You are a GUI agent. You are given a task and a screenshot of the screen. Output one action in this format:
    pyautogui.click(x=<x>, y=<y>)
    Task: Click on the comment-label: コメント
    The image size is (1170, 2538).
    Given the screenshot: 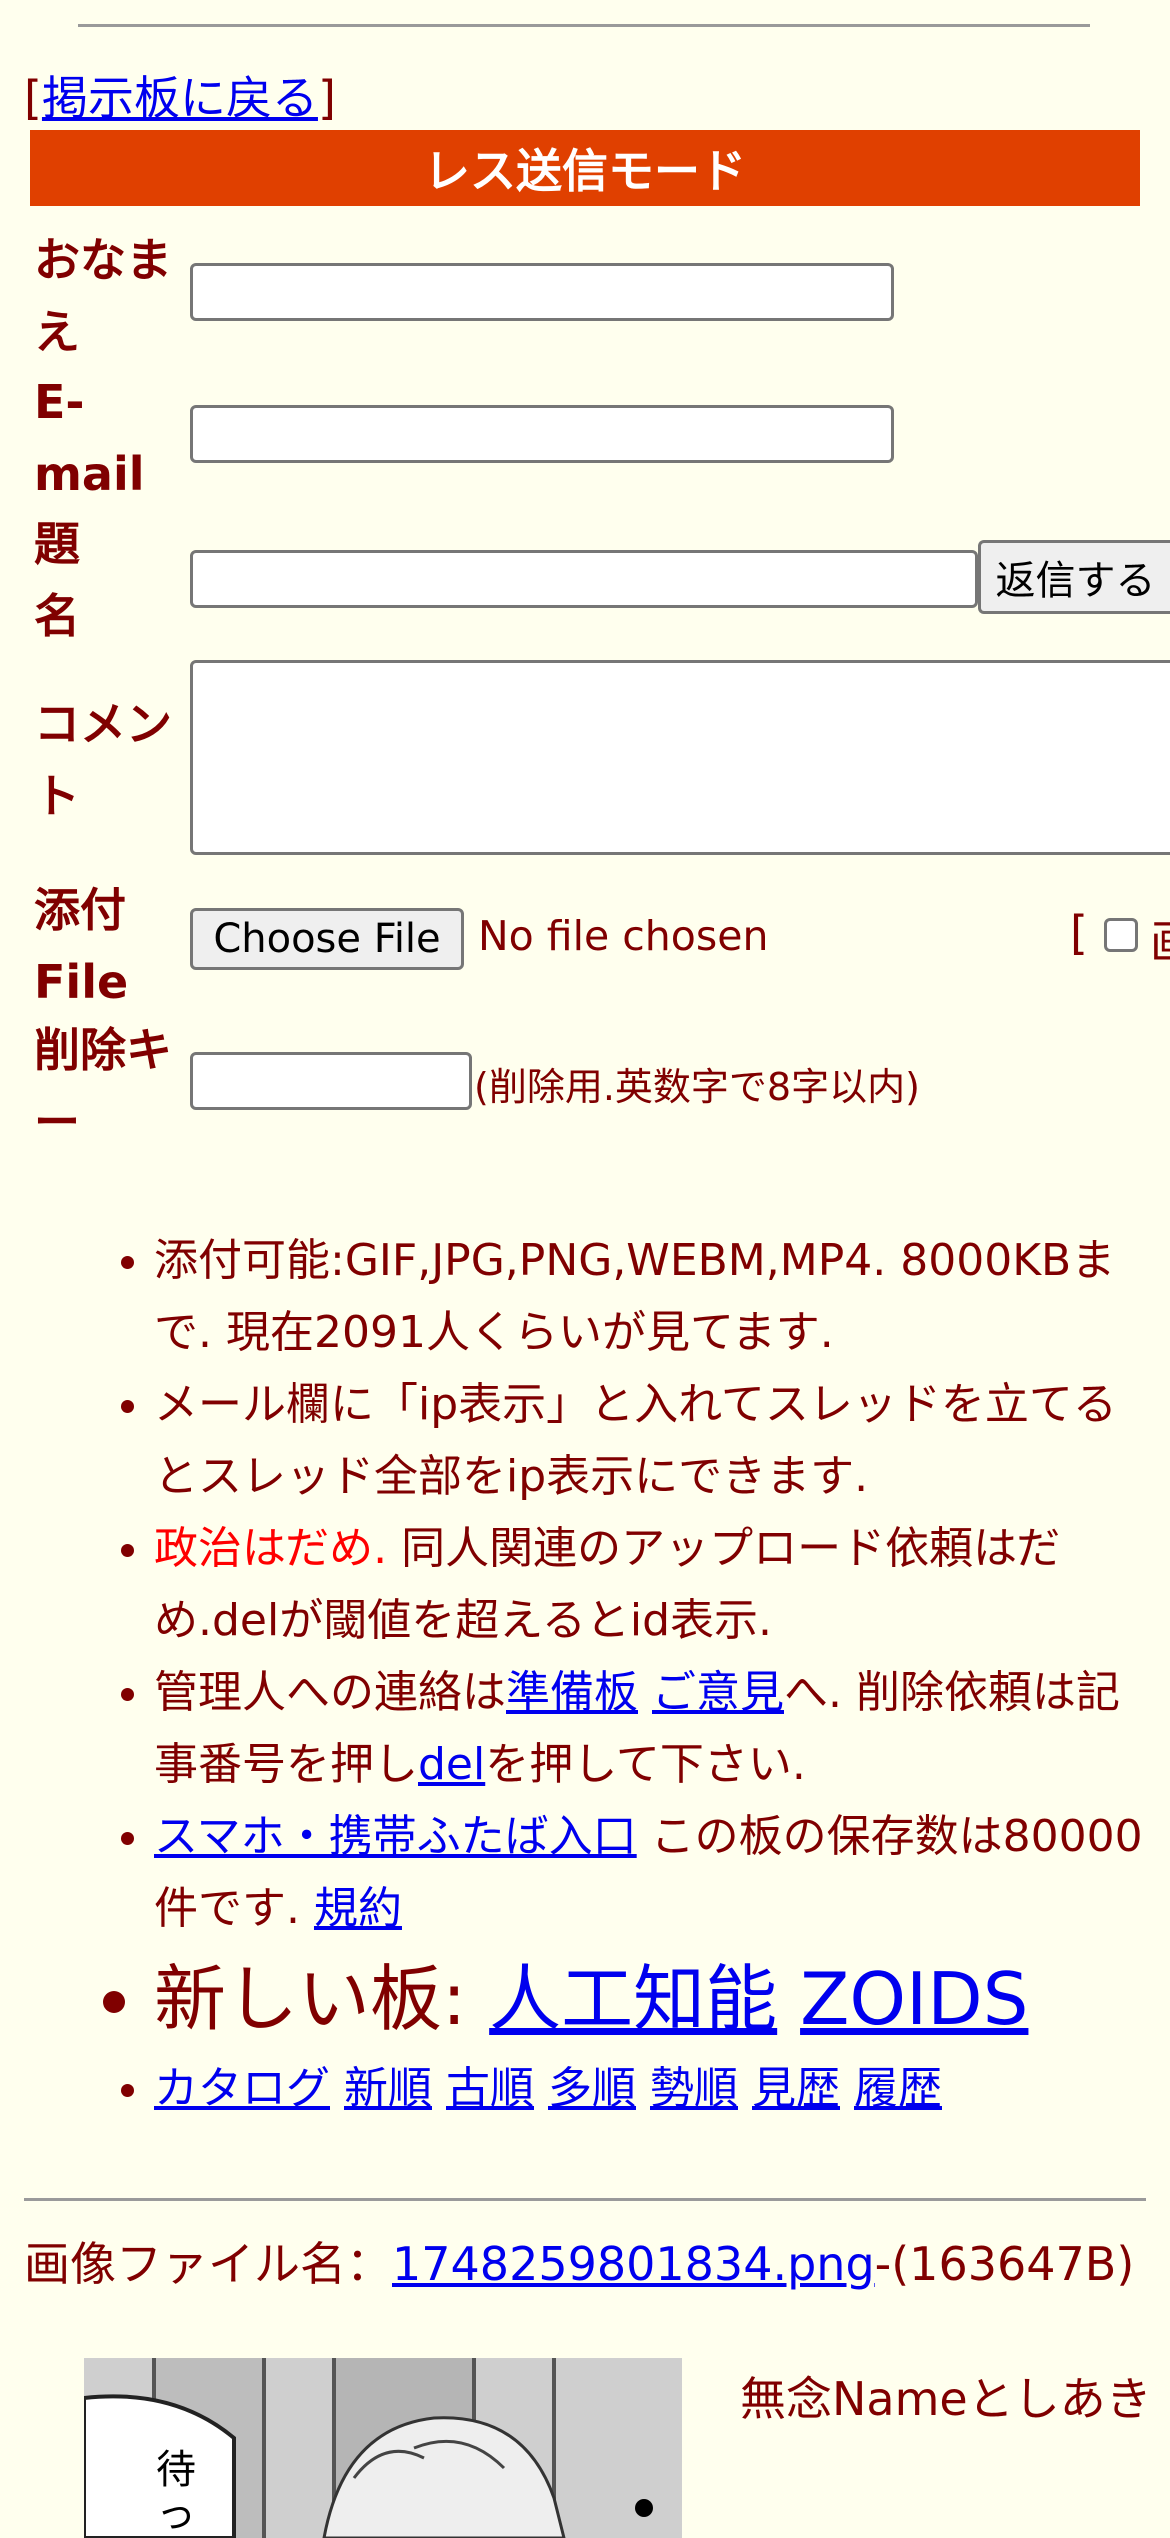 What is the action you would take?
    pyautogui.click(x=103, y=760)
    